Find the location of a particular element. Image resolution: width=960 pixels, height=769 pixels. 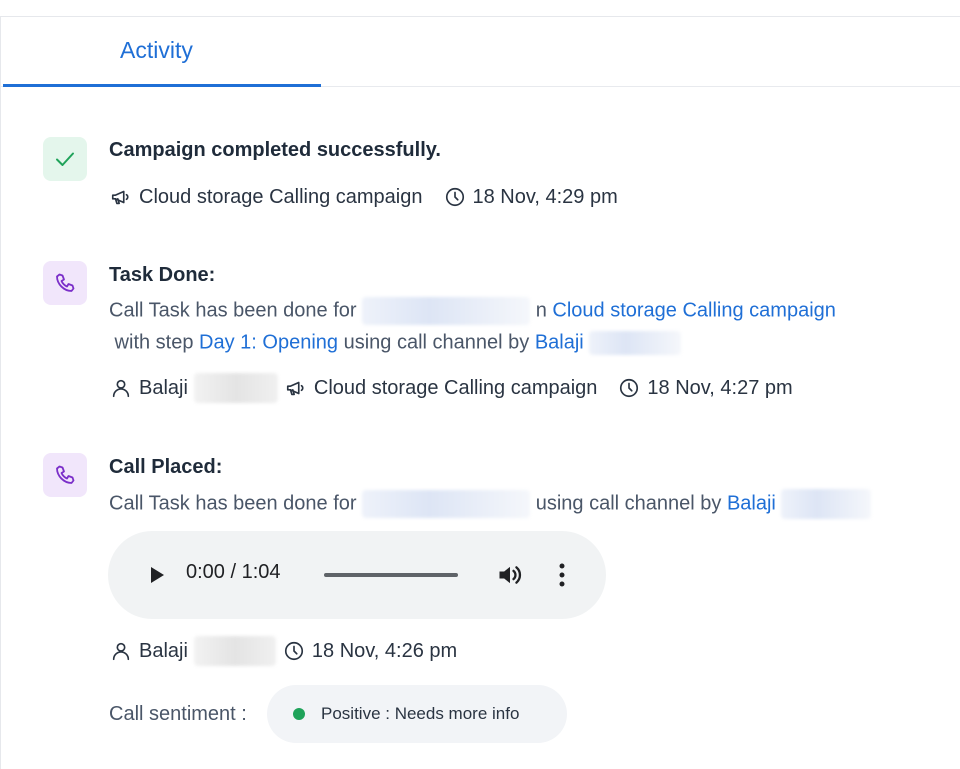

volume-icon is located at coordinates (510, 575).